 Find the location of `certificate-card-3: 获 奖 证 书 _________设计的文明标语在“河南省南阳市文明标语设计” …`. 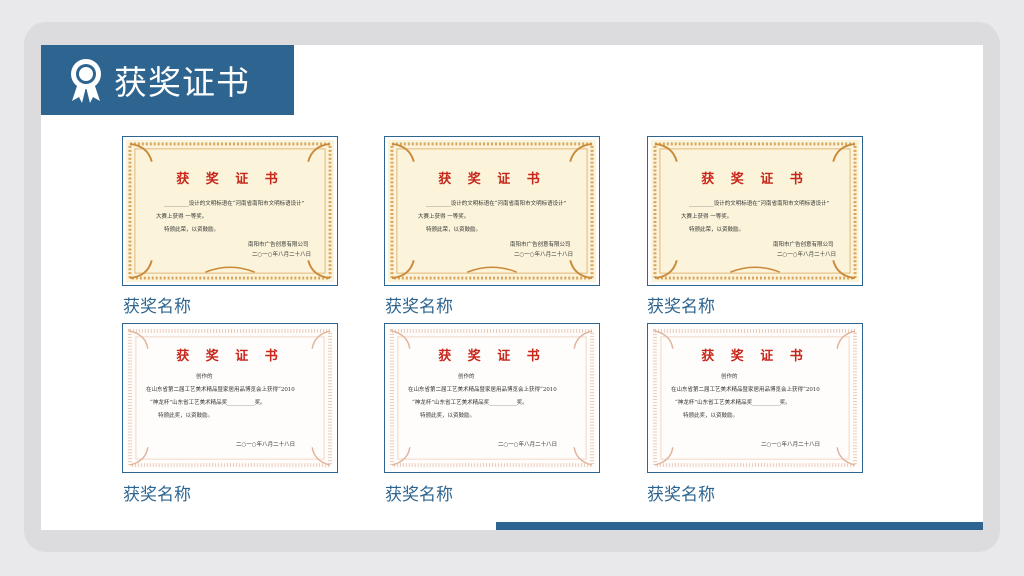

certificate-card-3: 获 奖 证 书 _________设计的文明标语在“河南省南阳市文明标语设计” … is located at coordinates (755, 211).